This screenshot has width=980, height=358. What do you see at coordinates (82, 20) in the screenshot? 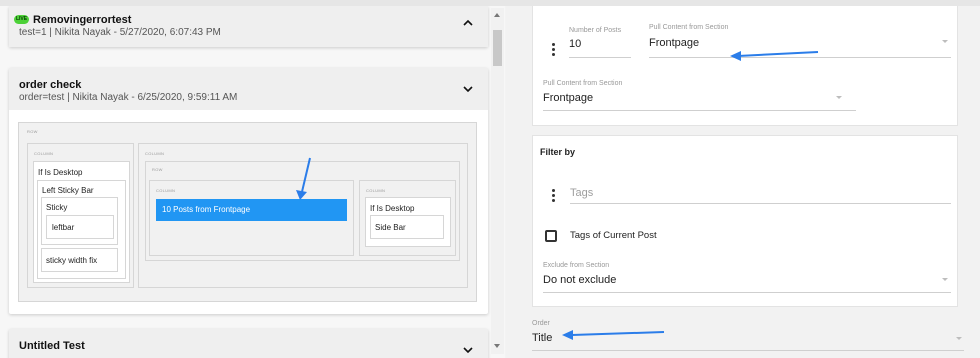
I see `test-title: Removingerrortest` at bounding box center [82, 20].